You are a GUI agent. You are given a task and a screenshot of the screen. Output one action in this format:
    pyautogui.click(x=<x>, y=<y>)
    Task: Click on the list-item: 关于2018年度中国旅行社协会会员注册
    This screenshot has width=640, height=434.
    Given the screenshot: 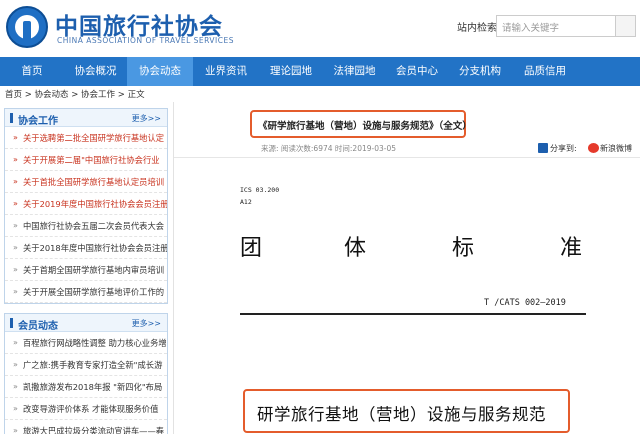 What is the action you would take?
    pyautogui.click(x=86, y=248)
    